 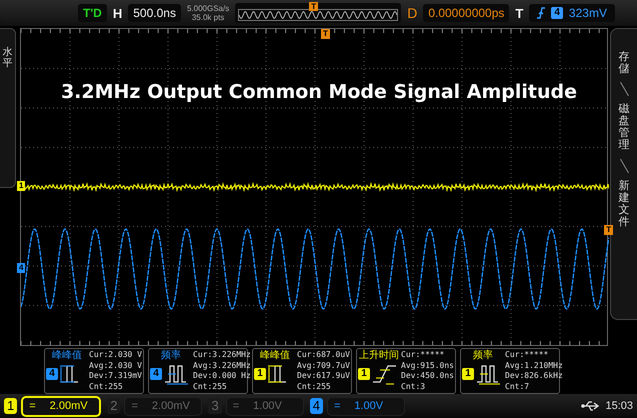 What do you see at coordinates (11, 406) in the screenshot?
I see `channel-number: 1` at bounding box center [11, 406].